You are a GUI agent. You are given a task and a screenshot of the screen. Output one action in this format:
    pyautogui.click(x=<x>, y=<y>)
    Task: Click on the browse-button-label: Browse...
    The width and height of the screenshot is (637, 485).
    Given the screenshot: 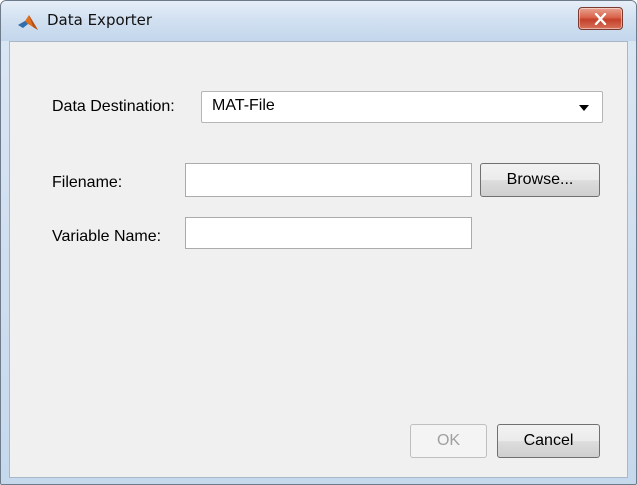 What is the action you would take?
    pyautogui.click(x=540, y=179)
    